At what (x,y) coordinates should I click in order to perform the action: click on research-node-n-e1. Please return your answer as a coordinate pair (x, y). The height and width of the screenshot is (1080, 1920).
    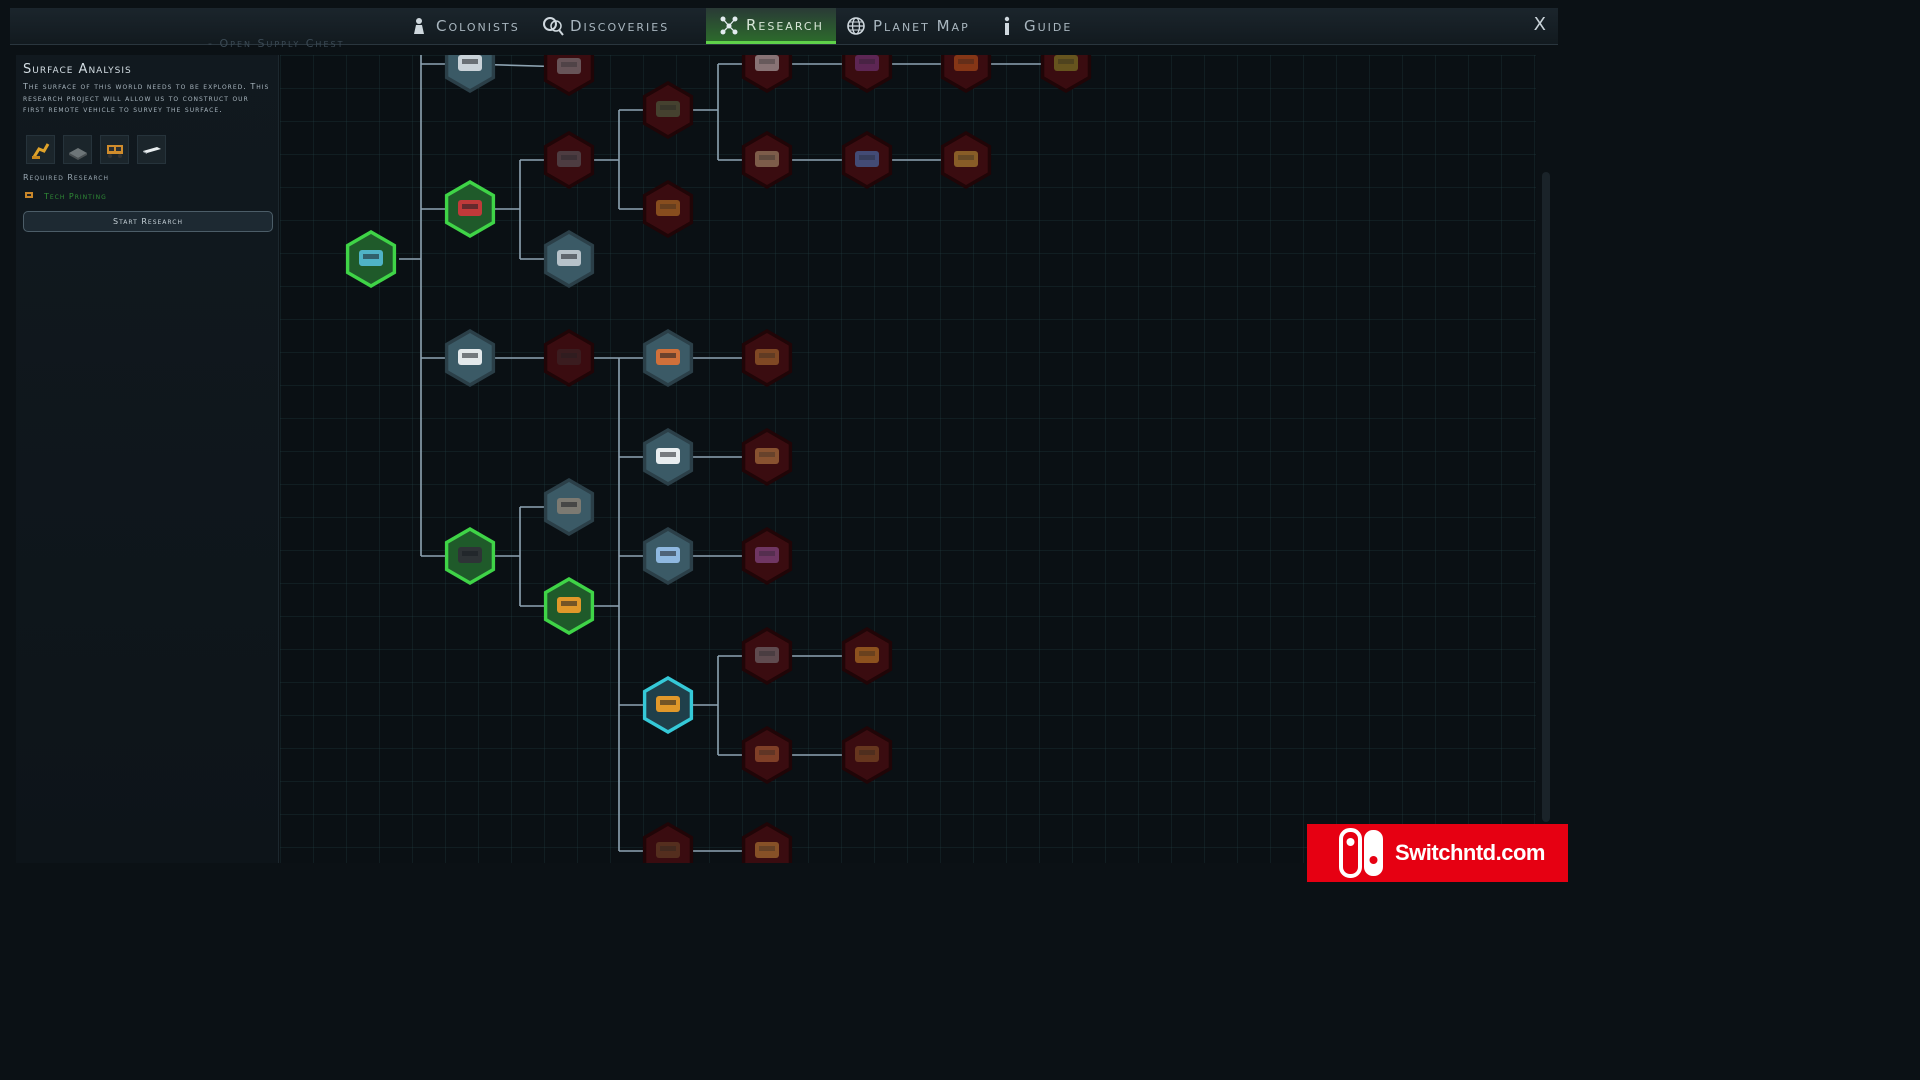
    Looking at the image, I should click on (668, 842).